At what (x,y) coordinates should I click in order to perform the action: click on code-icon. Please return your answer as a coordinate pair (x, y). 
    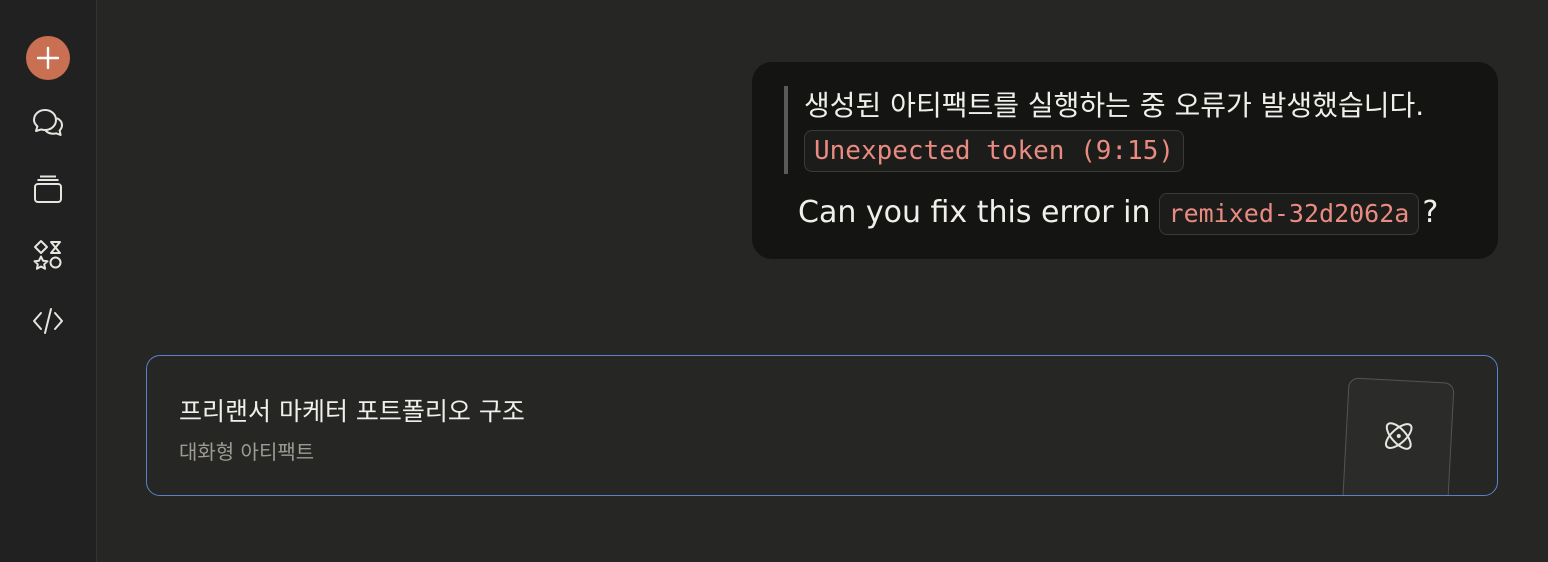
    Looking at the image, I should click on (48, 321).